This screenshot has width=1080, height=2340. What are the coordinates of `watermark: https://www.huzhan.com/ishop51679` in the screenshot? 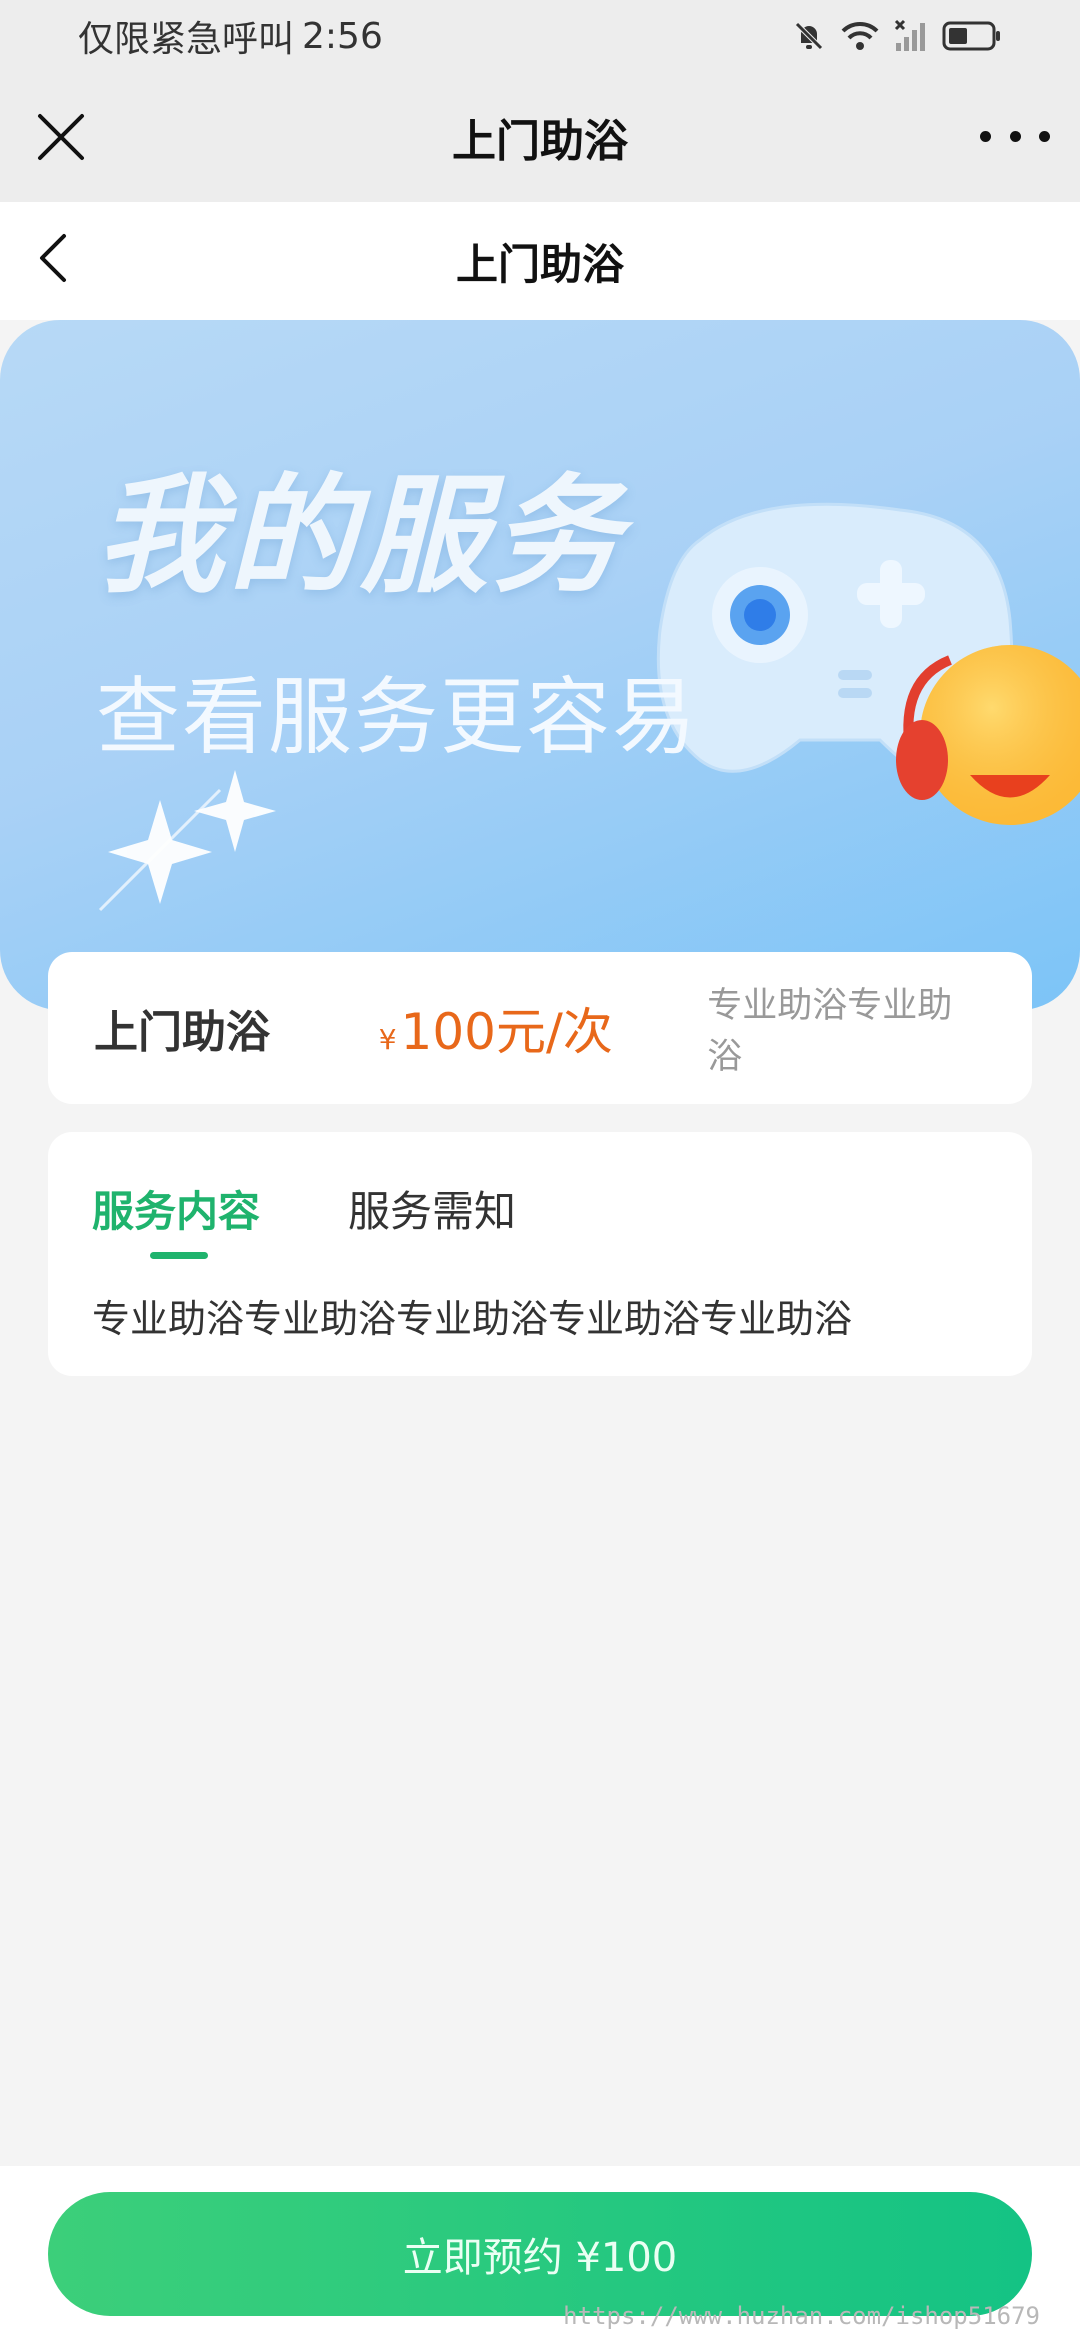 It's located at (801, 2316).